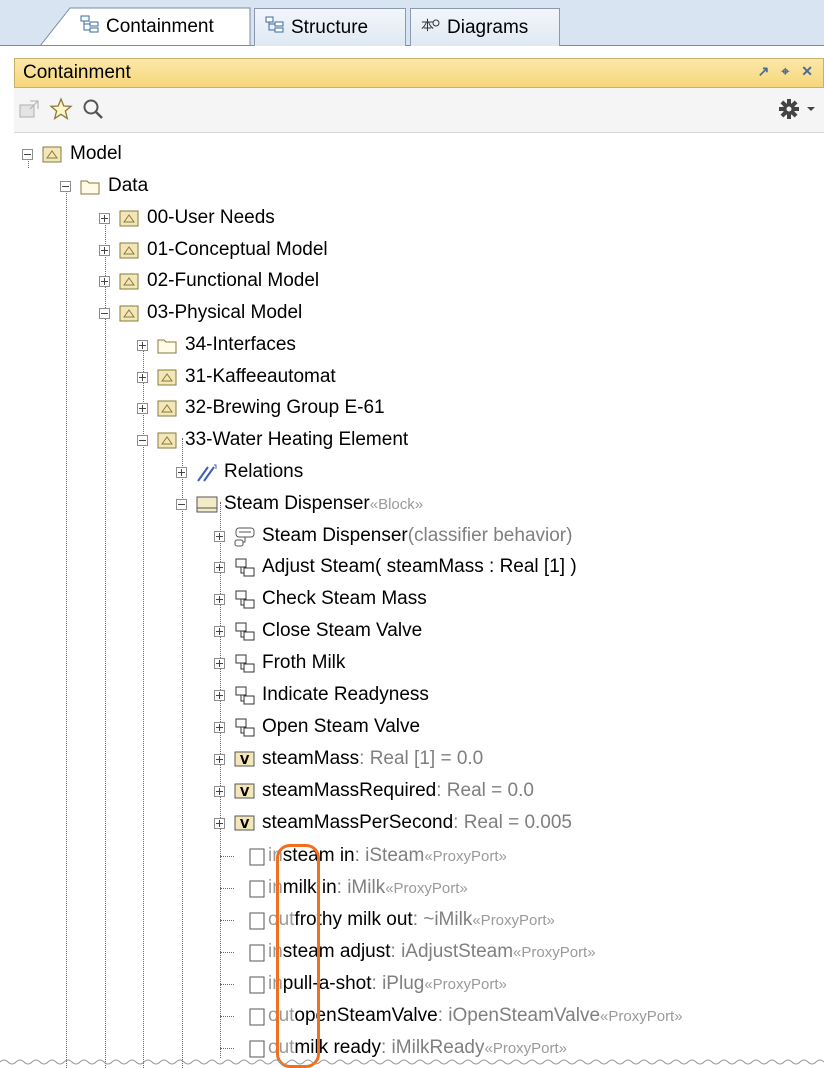 This screenshot has width=824, height=1068. Describe the element at coordinates (272, 440) in the screenshot. I see `tree-node-package: 33-Water Heating Element` at that location.